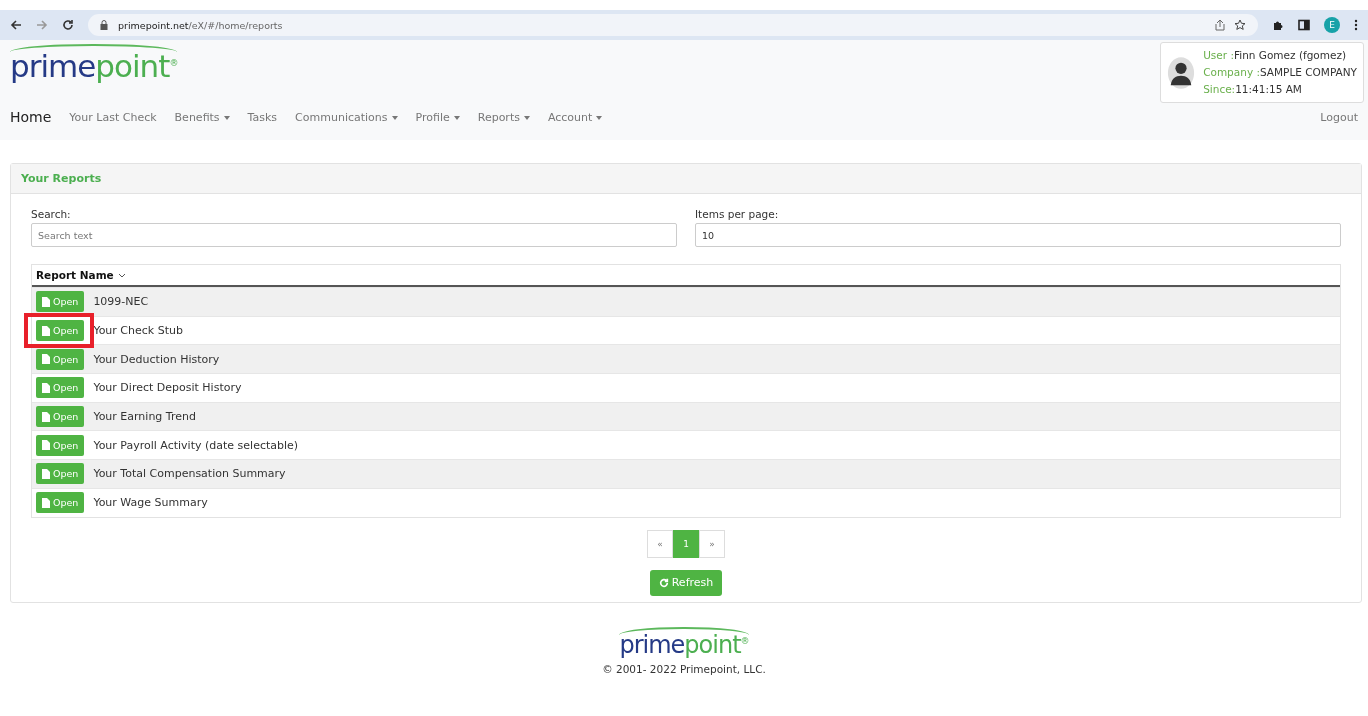 This screenshot has height=716, width=1368. I want to click on user-field-value: 11:41:15 AM, so click(1268, 89).